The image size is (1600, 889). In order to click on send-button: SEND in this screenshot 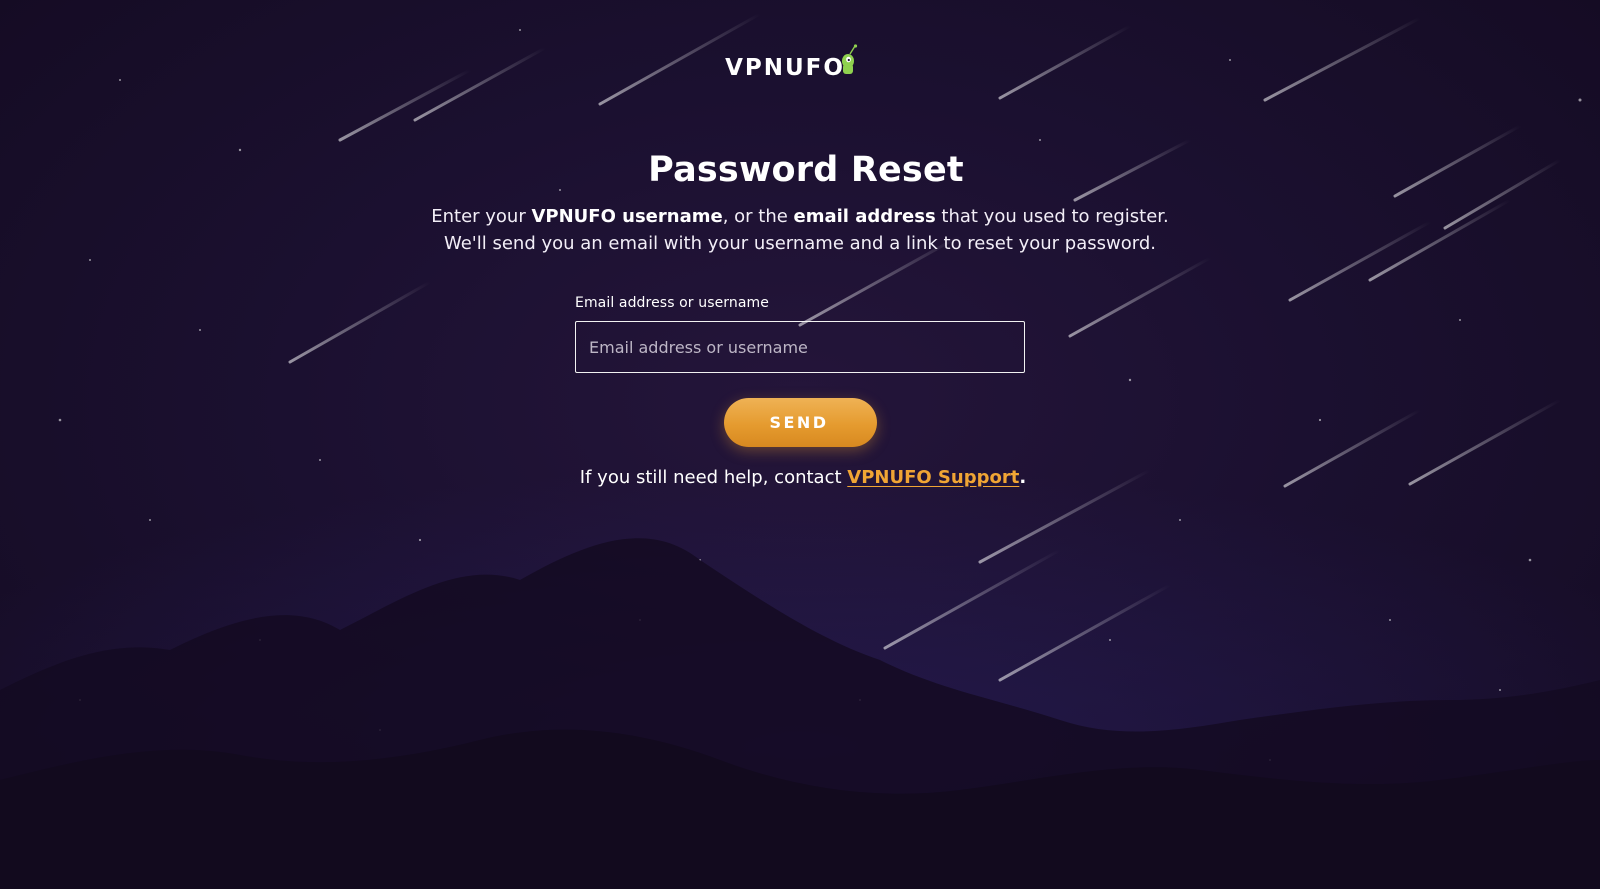, I will do `click(800, 422)`.